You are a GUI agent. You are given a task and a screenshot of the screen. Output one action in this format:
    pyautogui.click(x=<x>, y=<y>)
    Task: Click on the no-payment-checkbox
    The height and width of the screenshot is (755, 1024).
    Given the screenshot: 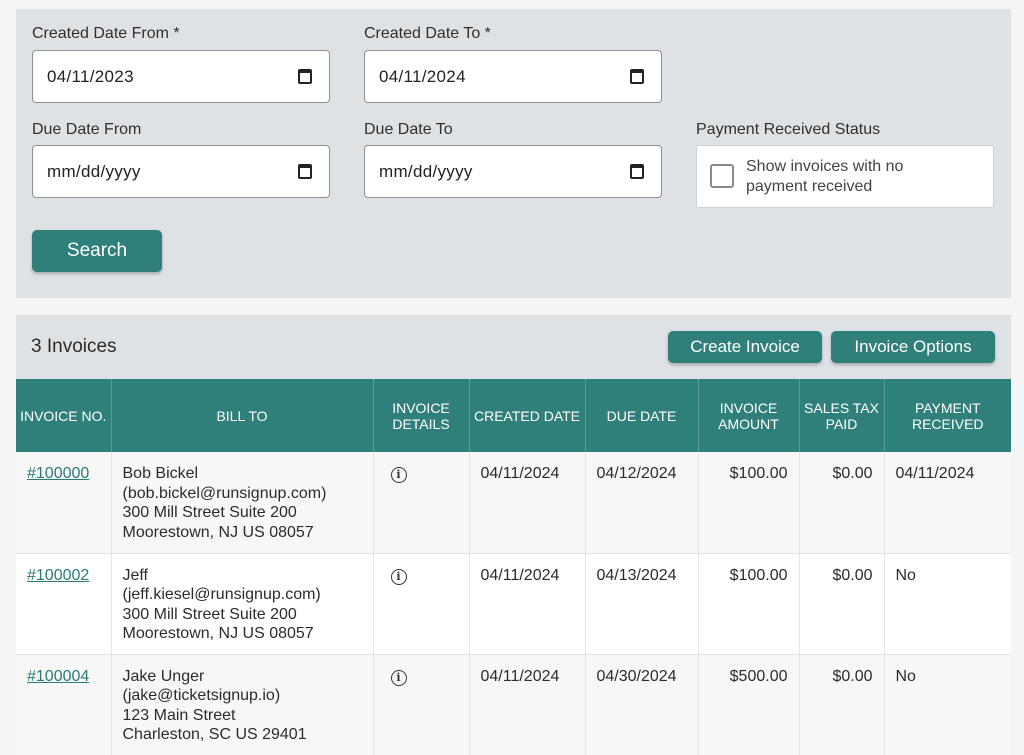 What is the action you would take?
    pyautogui.click(x=722, y=176)
    